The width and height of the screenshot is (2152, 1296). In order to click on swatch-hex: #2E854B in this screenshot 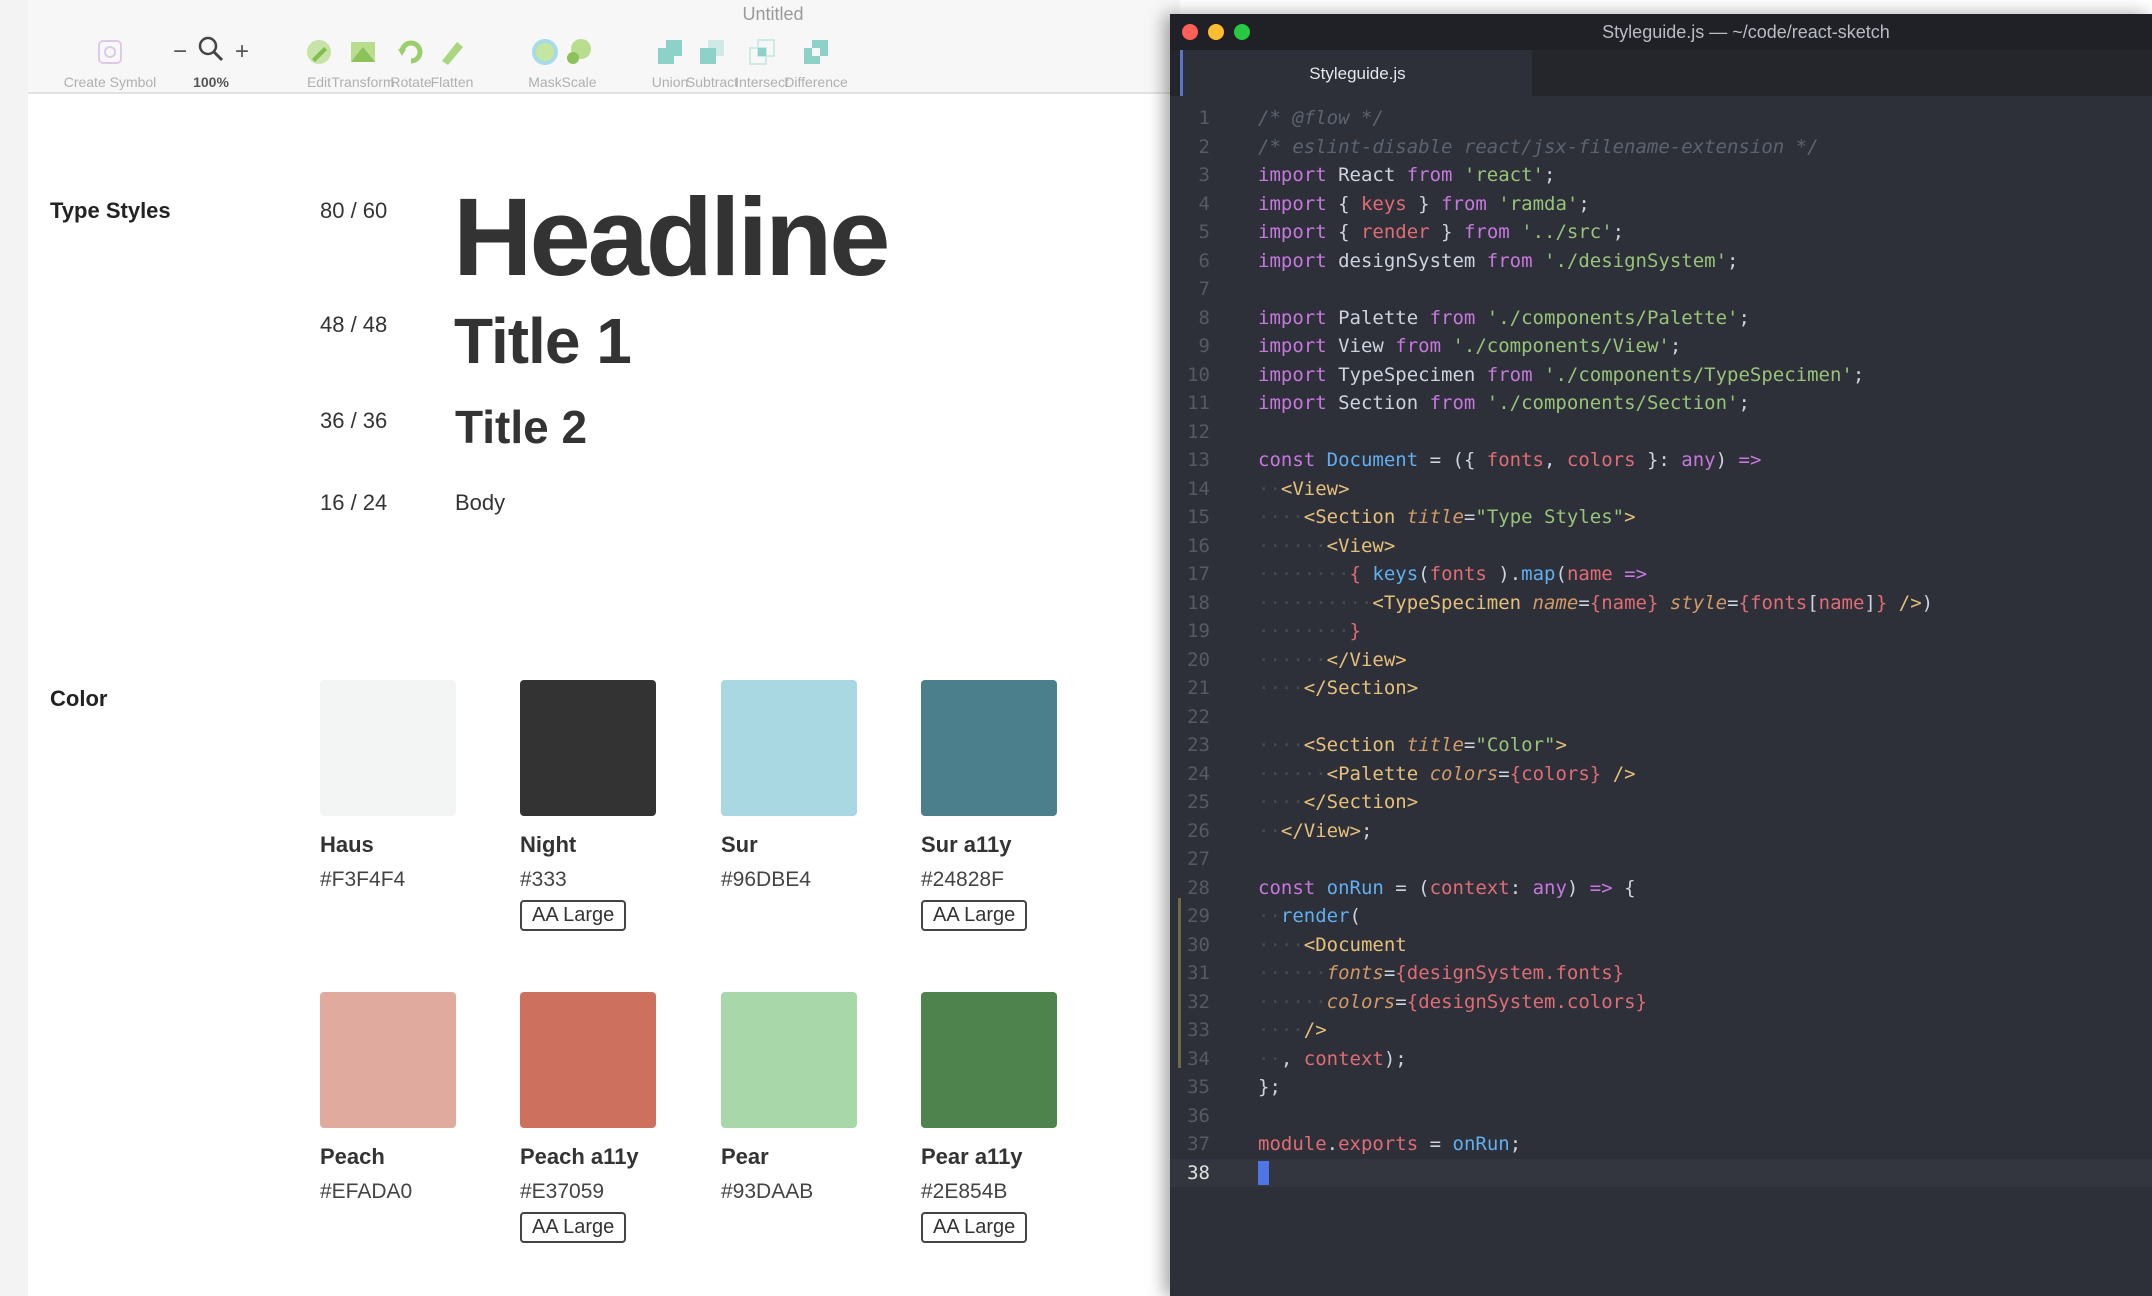, I will do `click(964, 1191)`.